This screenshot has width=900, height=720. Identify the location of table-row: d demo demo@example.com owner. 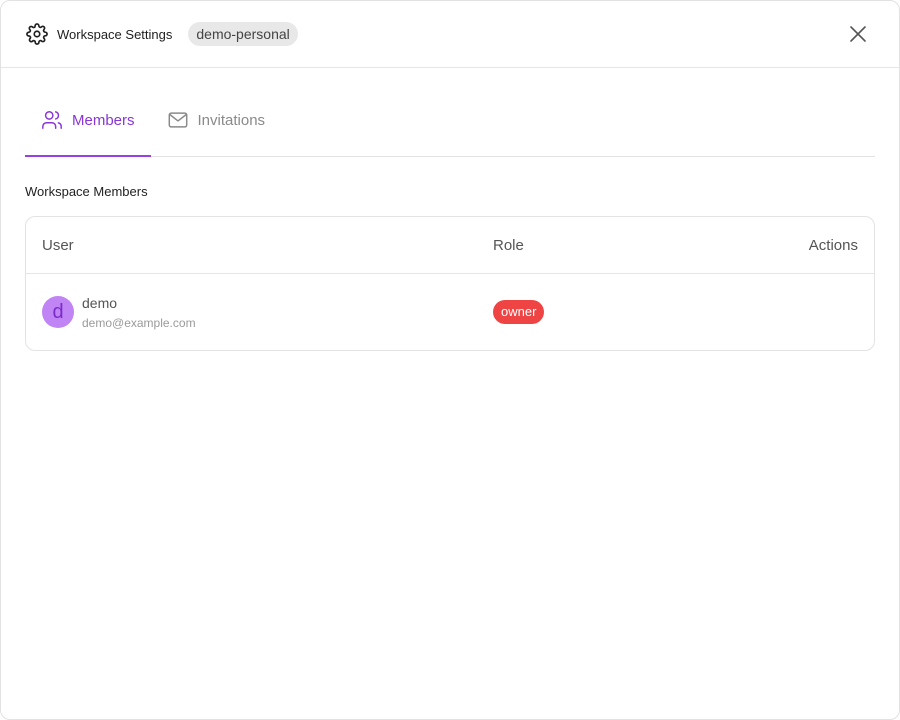
(450, 312).